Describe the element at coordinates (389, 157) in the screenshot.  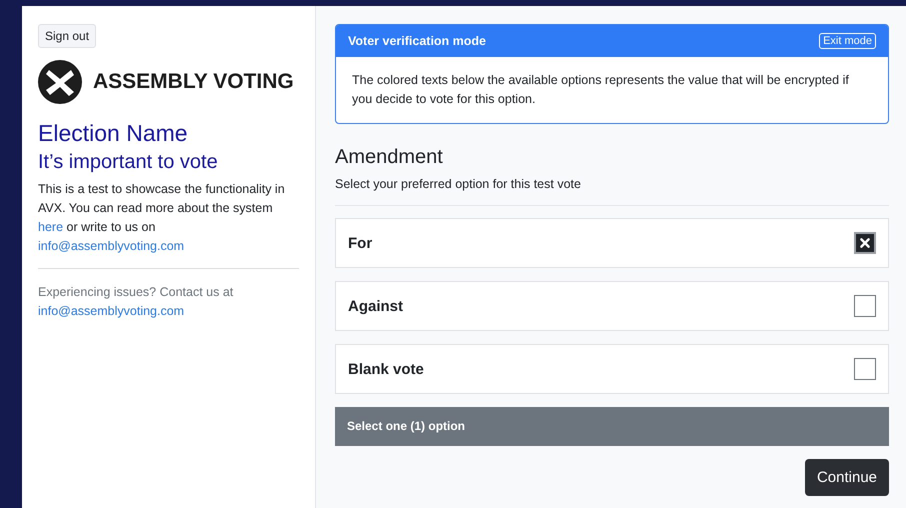
I see `contest-title: Amendment` at that location.